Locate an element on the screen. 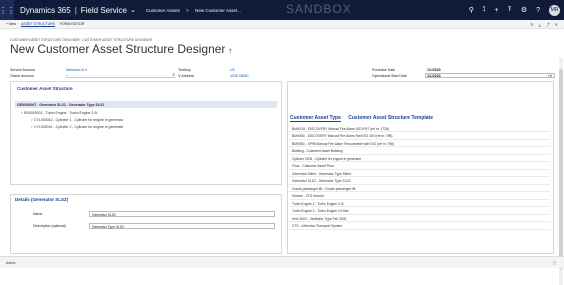  service-account-label: Service Account is located at coordinates (23, 70).